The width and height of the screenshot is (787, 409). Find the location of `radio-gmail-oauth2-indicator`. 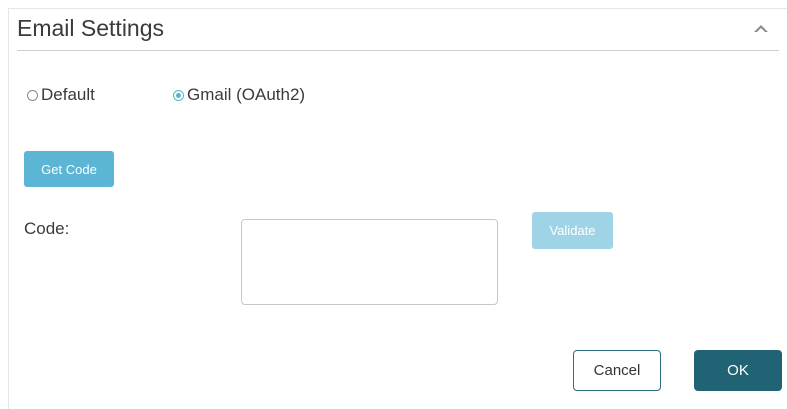

radio-gmail-oauth2-indicator is located at coordinates (178, 95).